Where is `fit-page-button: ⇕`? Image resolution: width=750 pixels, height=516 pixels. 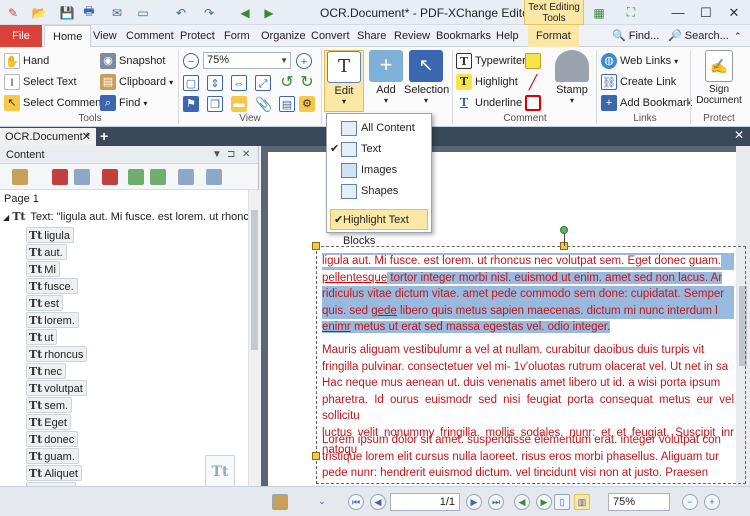
fit-page-button: ⇕ is located at coordinates (215, 83).